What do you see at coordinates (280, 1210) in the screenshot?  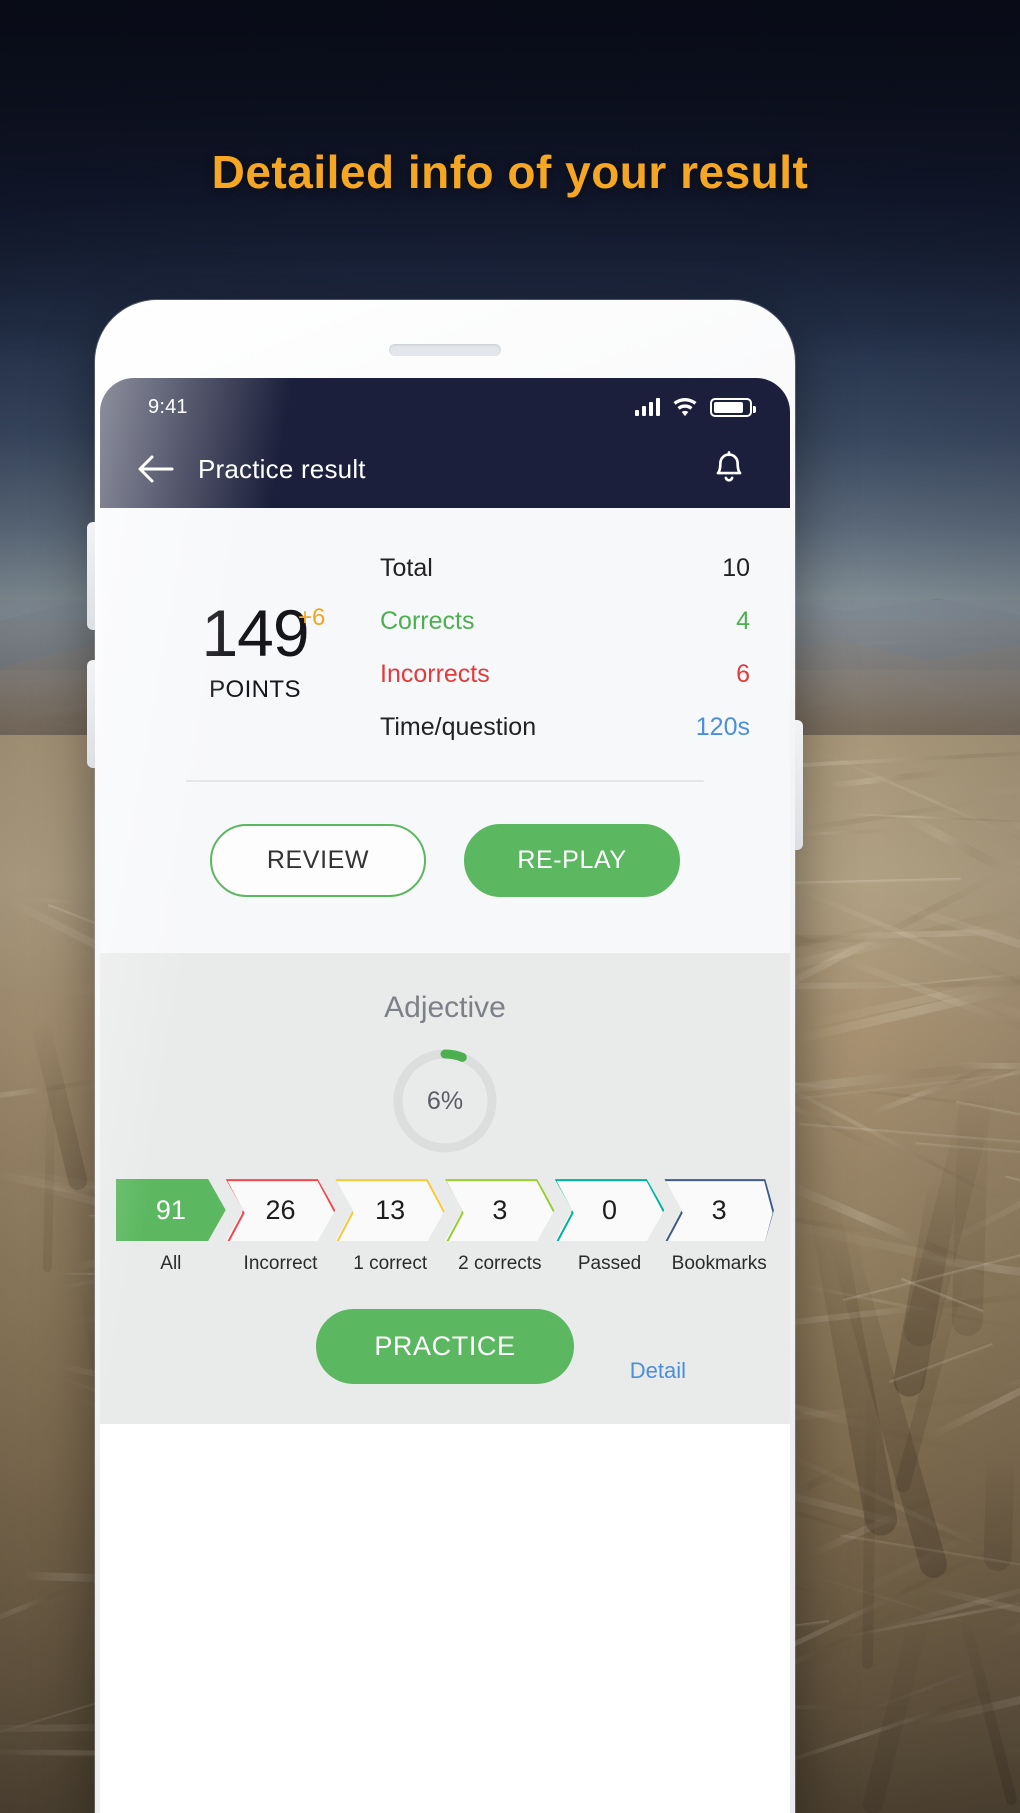 I see `segment-chevron: 26` at bounding box center [280, 1210].